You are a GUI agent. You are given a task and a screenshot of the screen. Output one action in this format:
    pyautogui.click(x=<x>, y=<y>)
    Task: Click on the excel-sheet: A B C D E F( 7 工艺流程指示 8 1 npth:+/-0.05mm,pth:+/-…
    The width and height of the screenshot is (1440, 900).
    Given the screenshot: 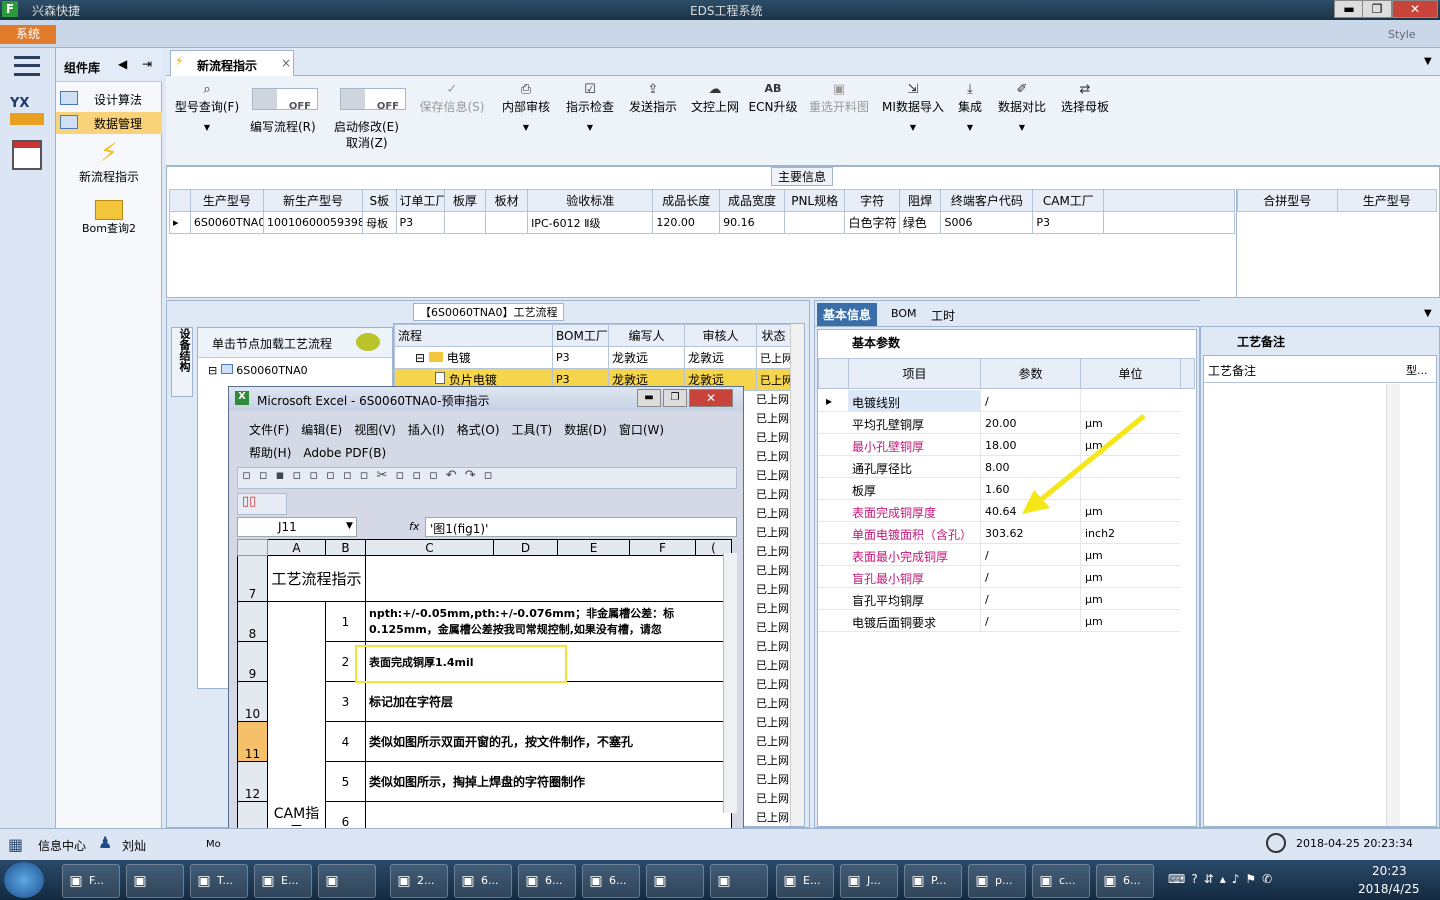 What is the action you would take?
    pyautogui.click(x=484, y=690)
    